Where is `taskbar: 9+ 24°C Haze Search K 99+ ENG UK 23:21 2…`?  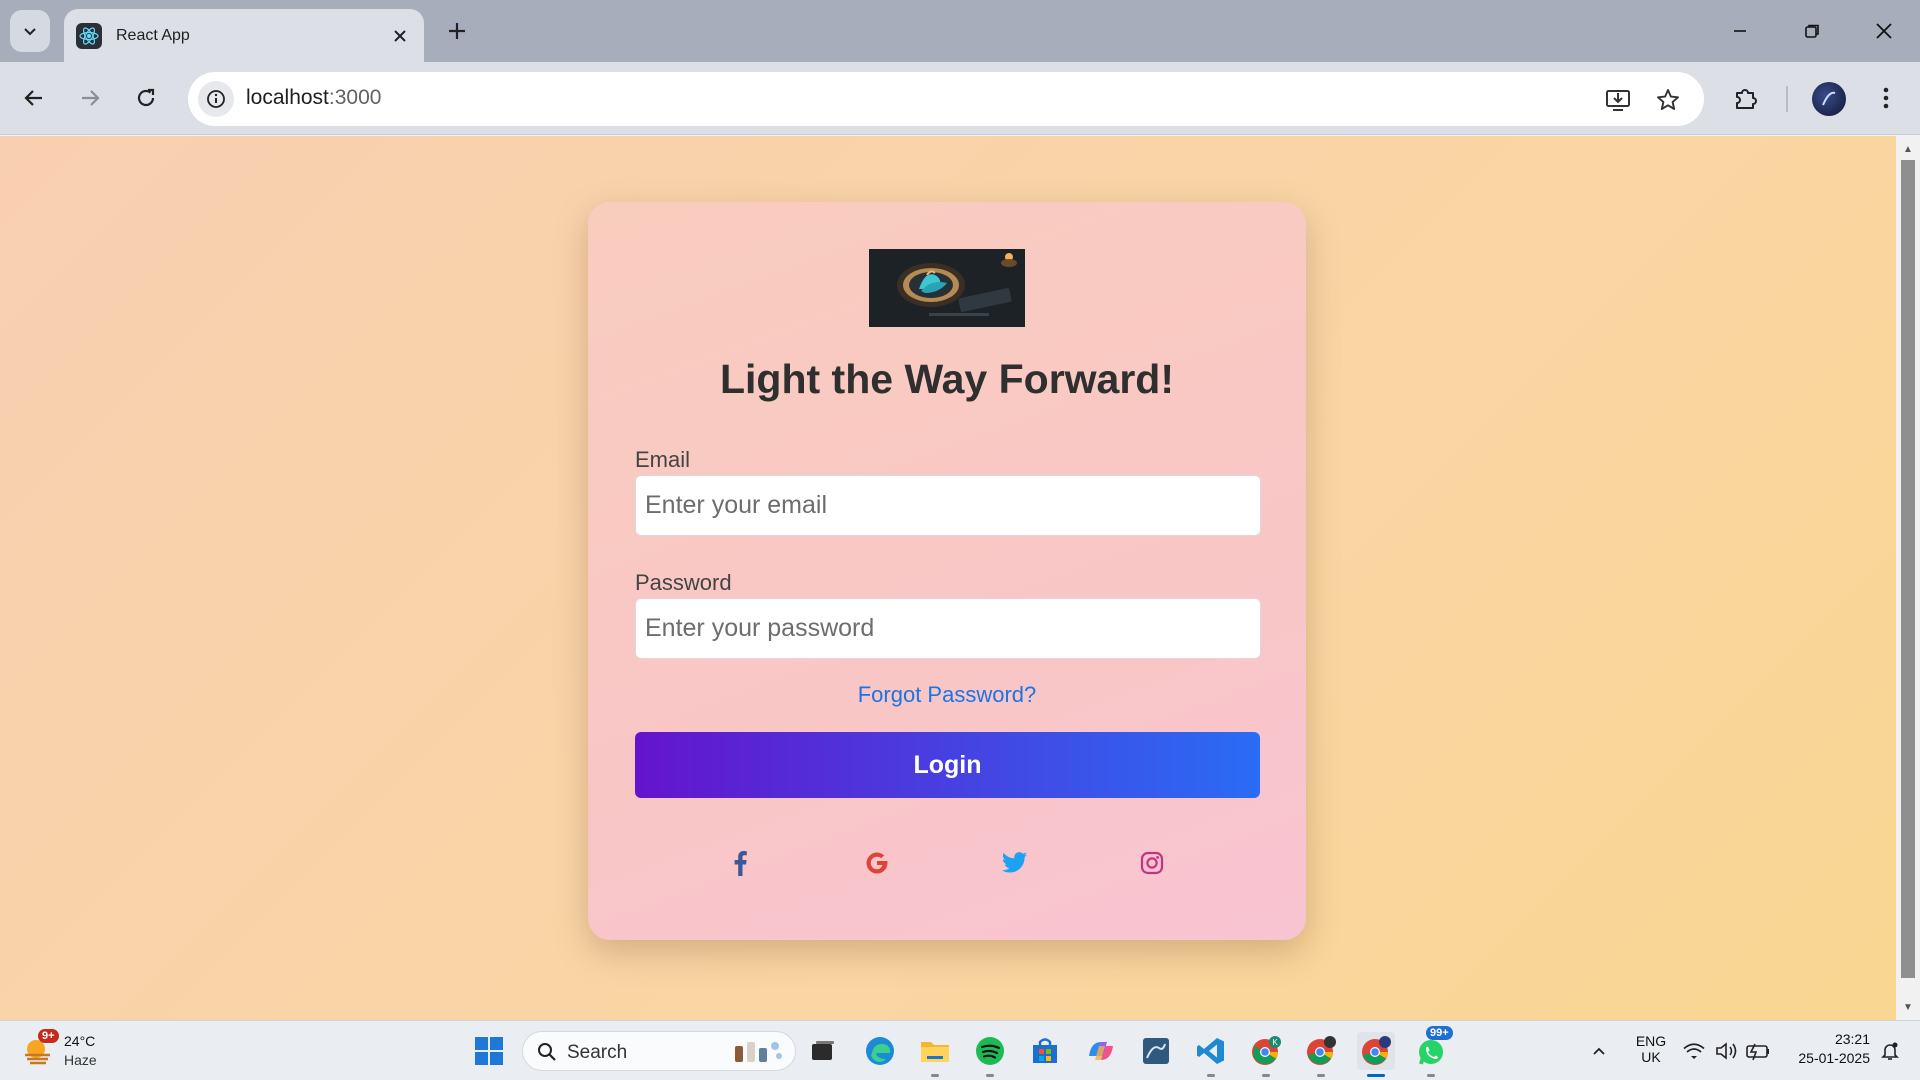 taskbar: 9+ 24°C Haze Search K 99+ ENG UK 23:21 2… is located at coordinates (960, 1050).